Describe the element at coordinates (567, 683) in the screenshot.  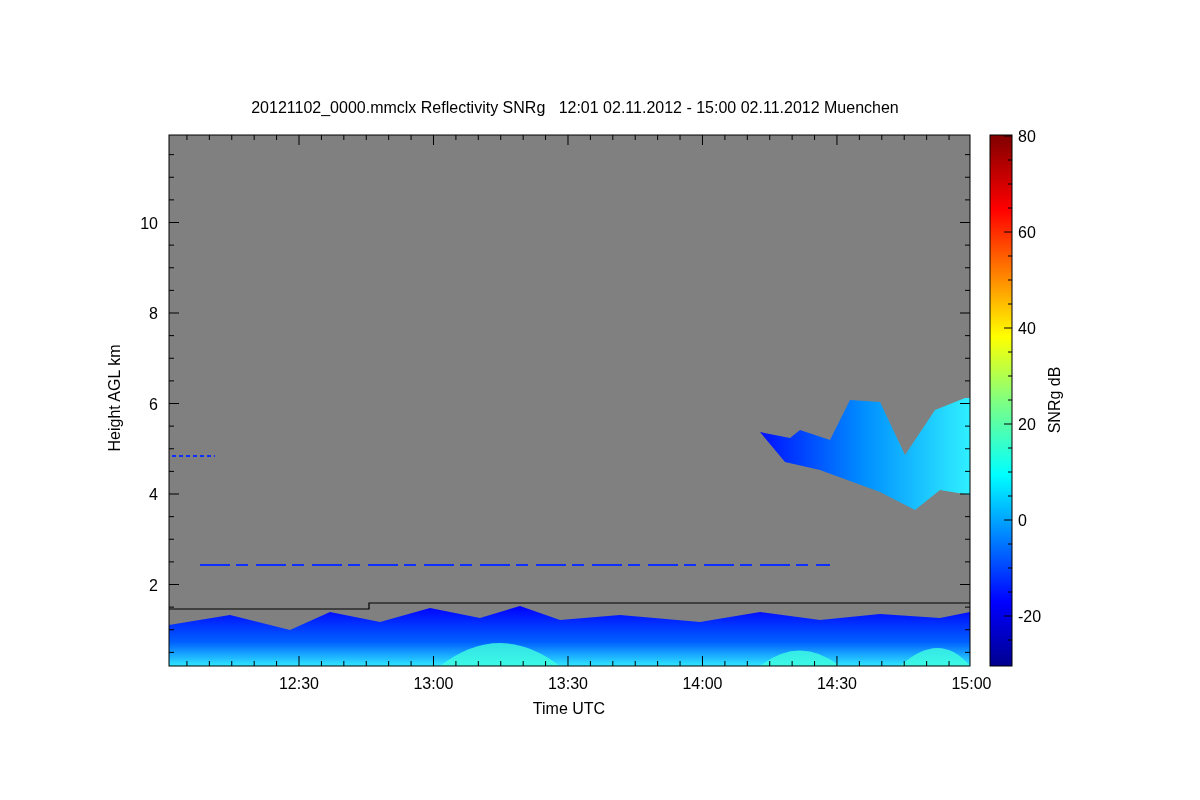
I see `x-tick-label: 13:30` at that location.